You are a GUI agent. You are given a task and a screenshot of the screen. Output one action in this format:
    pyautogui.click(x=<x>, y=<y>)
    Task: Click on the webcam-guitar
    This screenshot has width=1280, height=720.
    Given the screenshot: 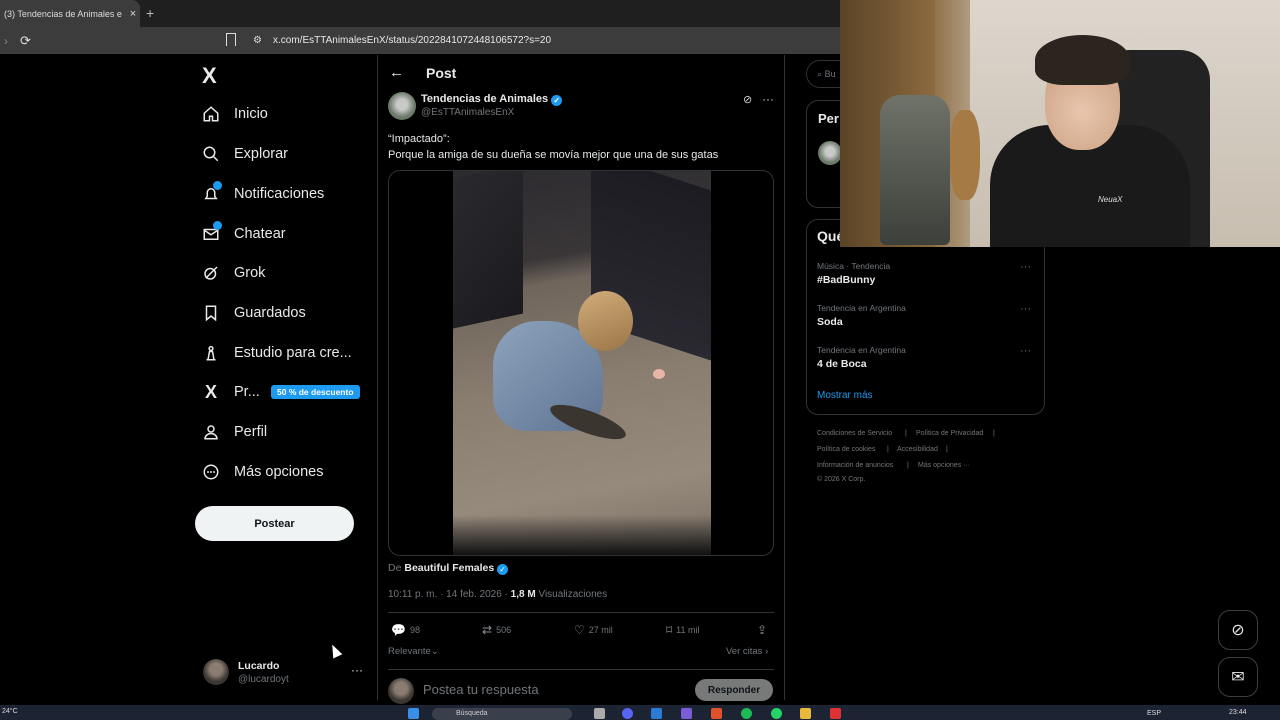 What is the action you would take?
    pyautogui.click(x=965, y=155)
    